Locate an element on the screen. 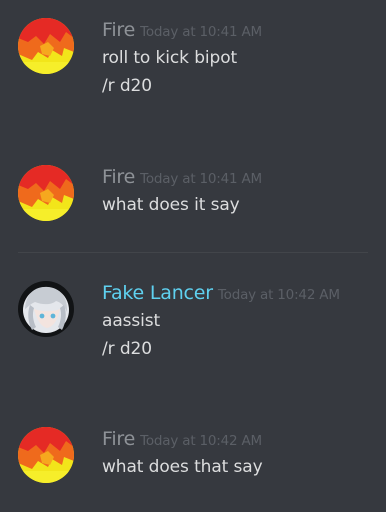  message-line: what does that say is located at coordinates (182, 467).